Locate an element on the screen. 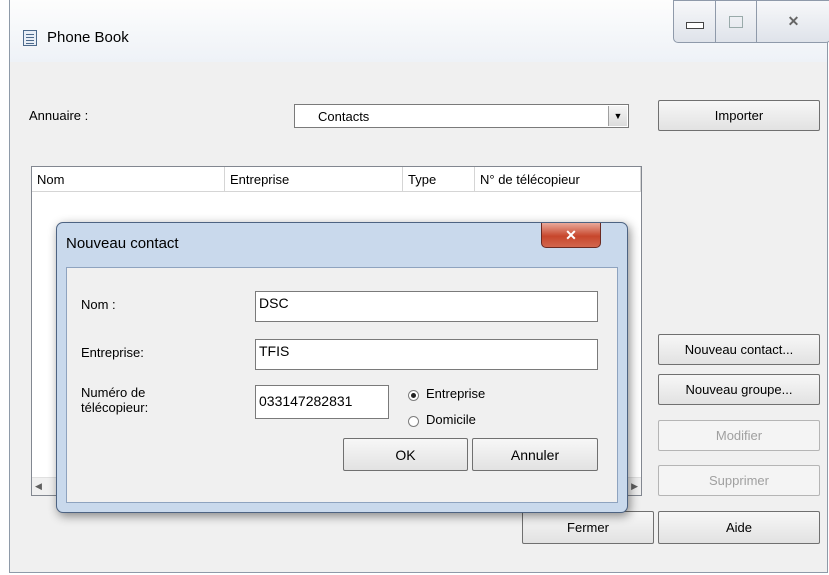  minimize-button is located at coordinates (694, 21).